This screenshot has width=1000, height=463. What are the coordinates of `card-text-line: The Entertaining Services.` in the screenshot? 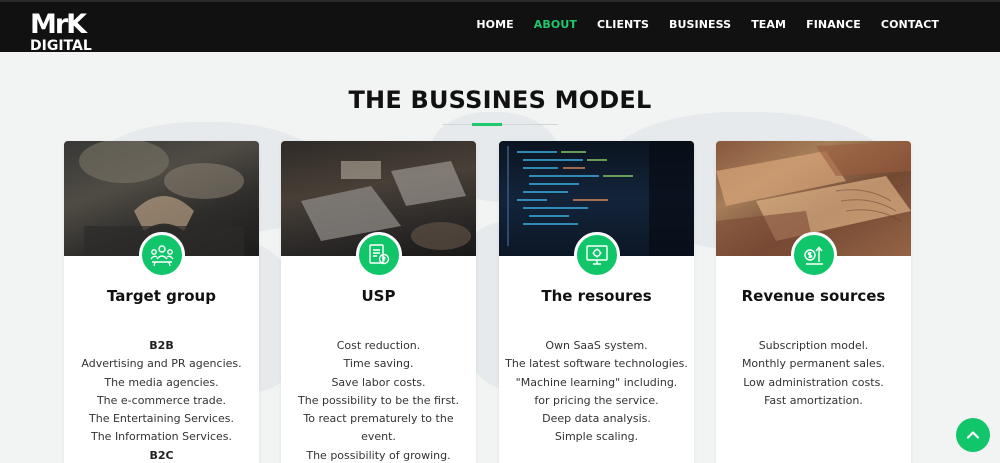 It's located at (161, 419).